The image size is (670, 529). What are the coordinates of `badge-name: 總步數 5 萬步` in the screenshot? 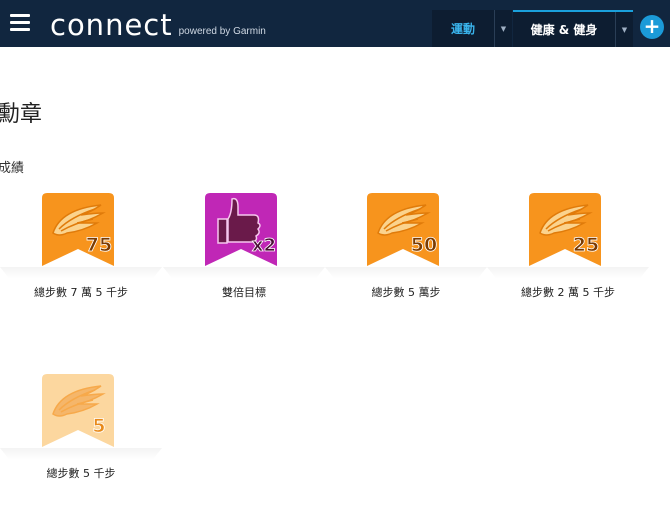 It's located at (406, 292).